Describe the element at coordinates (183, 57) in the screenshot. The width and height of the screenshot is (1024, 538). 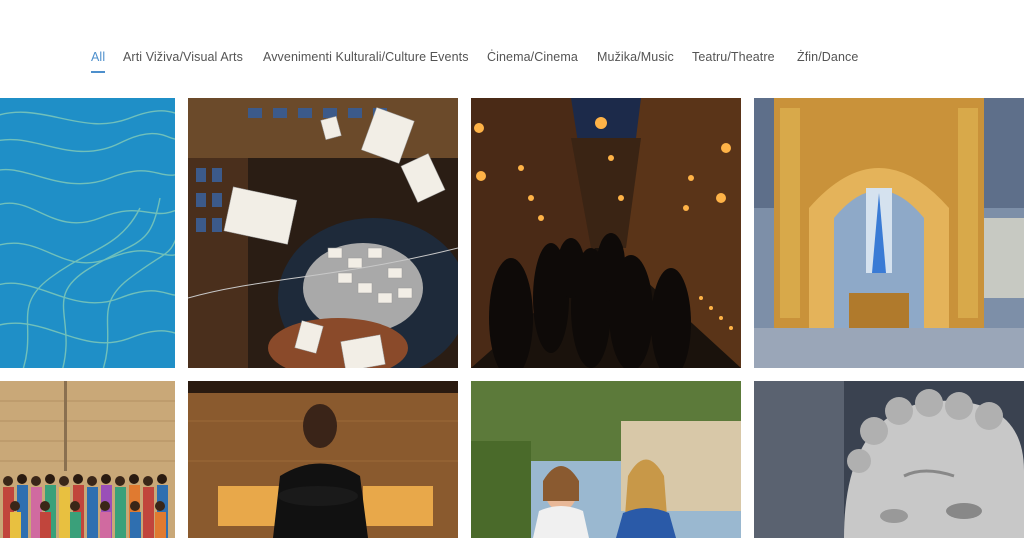
I see `filter-visual-arts: Arti Viživa/Visual Arts` at that location.